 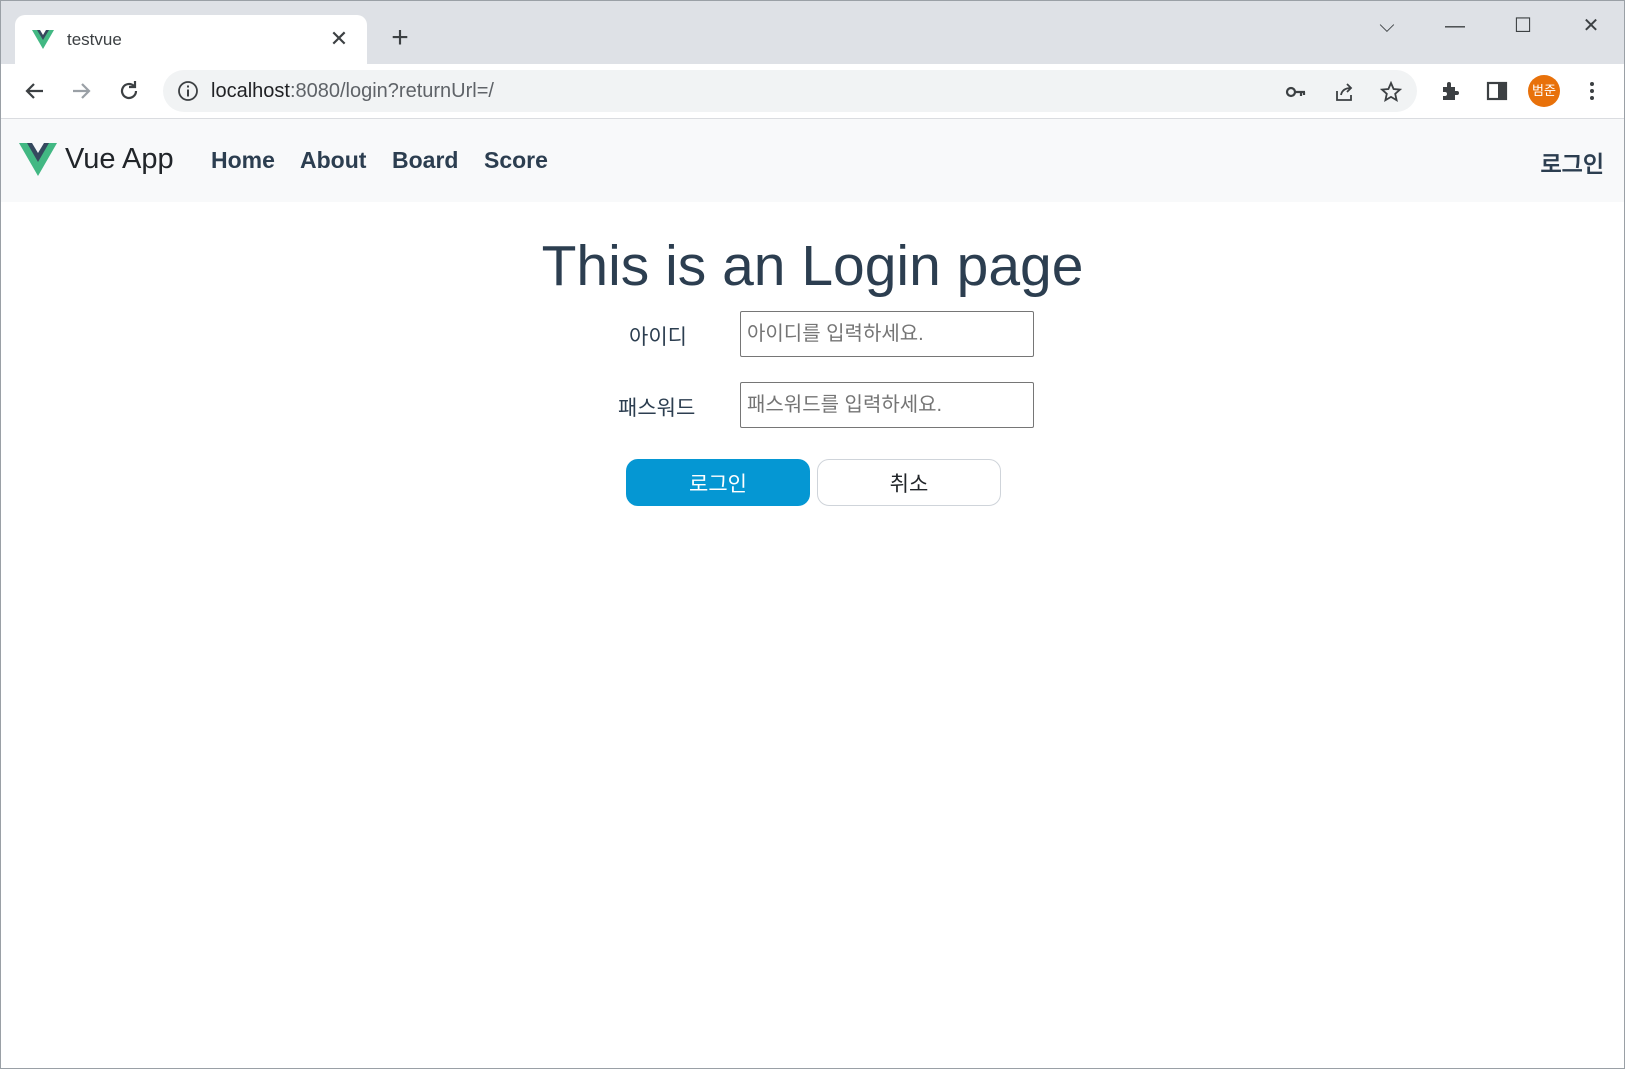 I want to click on vue-logo-icon, so click(x=38, y=160).